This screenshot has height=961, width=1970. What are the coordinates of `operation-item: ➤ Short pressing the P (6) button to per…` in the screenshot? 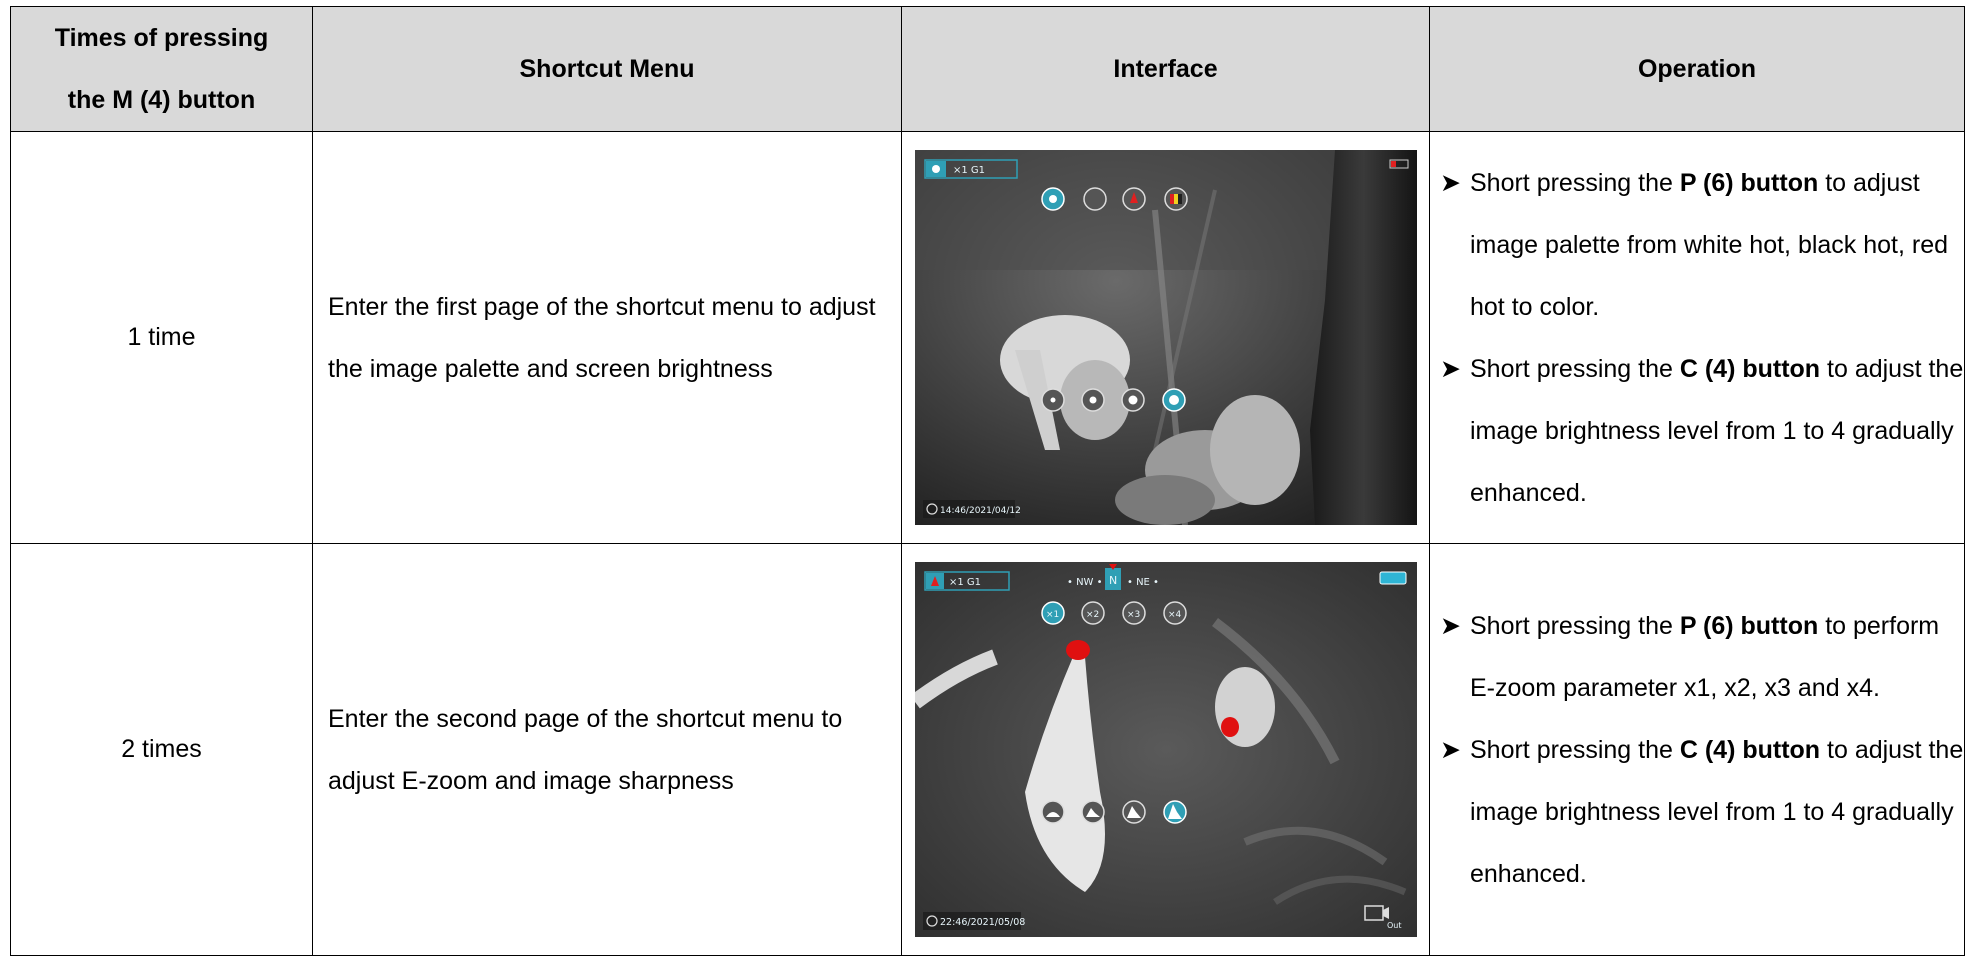 It's located at (1702, 657).